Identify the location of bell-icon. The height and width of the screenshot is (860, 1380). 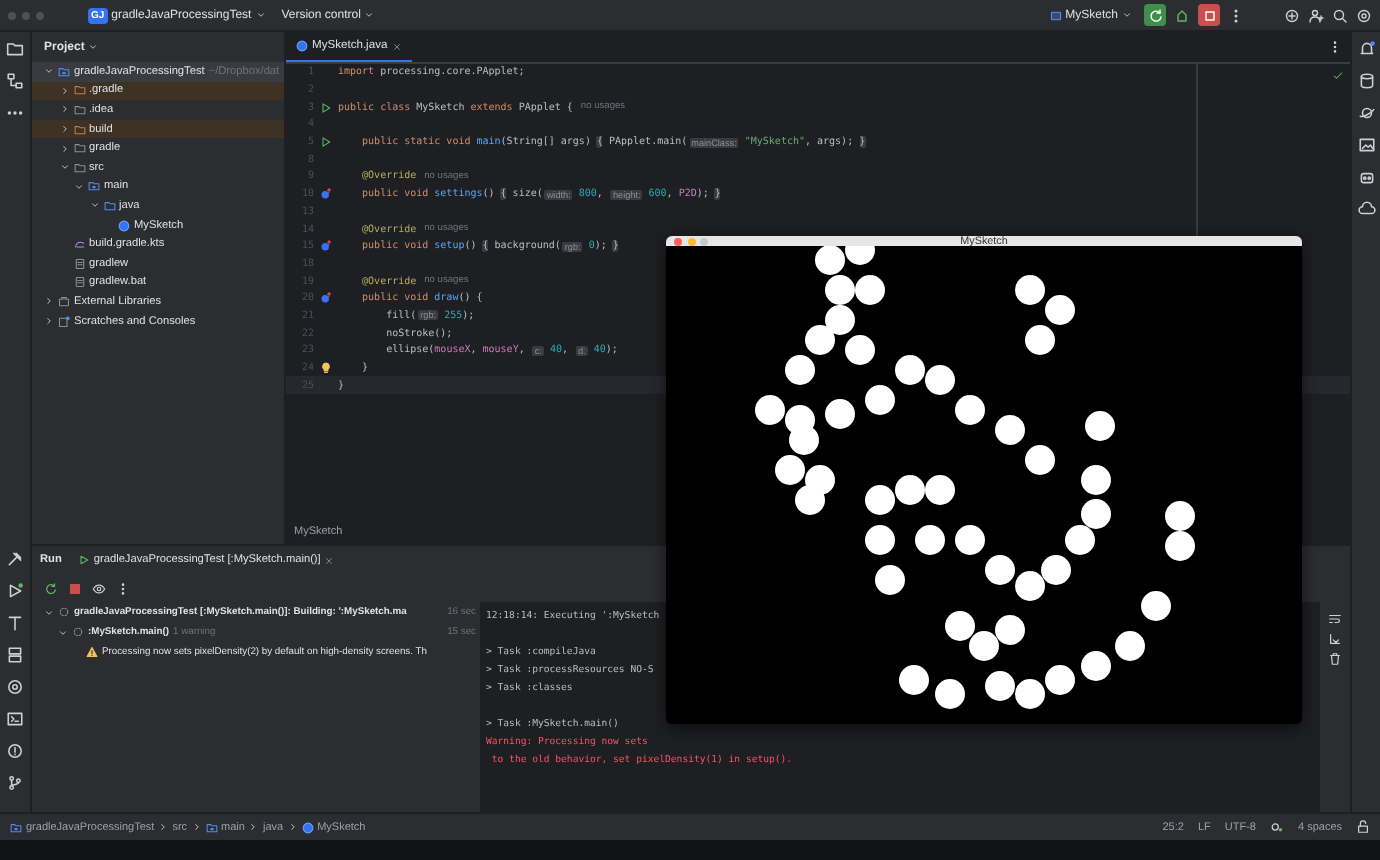
(1366, 49).